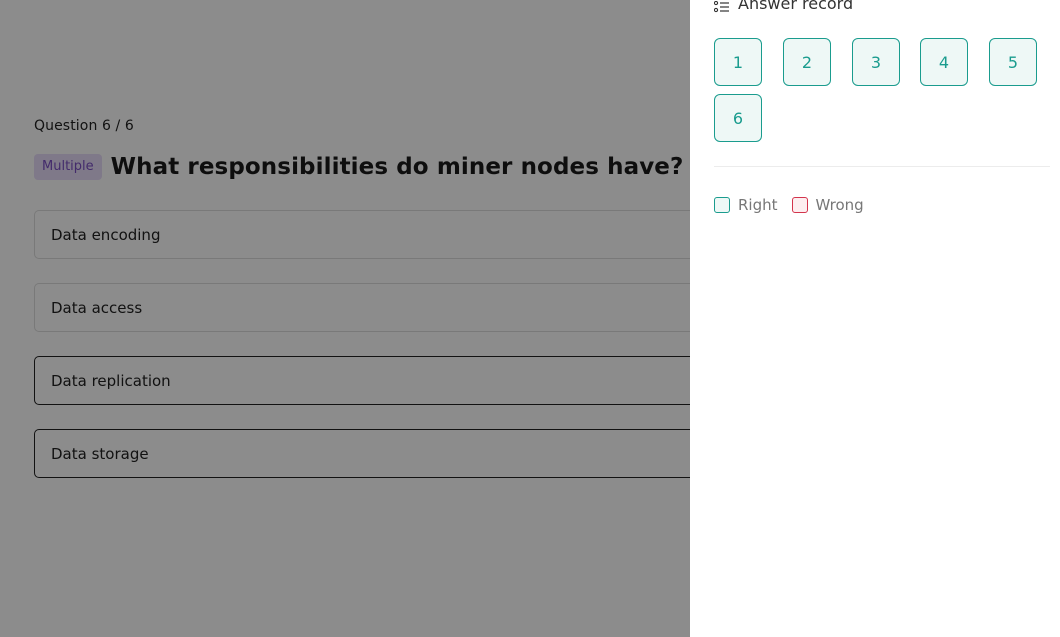 This screenshot has height=637, width=1060. I want to click on legend-right-label: Right, so click(758, 205).